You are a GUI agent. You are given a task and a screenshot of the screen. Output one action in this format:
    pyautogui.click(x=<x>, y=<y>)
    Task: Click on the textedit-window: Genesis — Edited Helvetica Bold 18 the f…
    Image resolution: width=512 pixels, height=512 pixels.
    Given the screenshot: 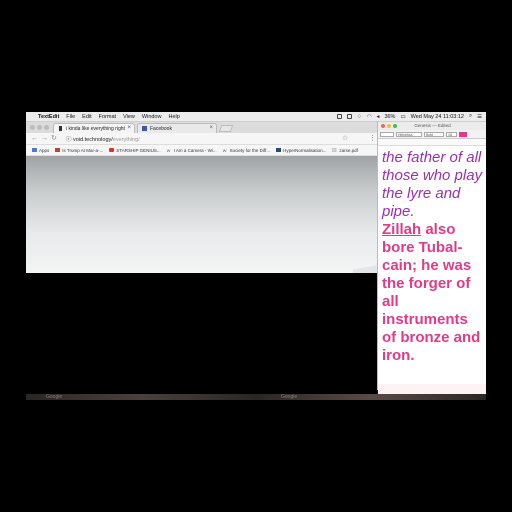 What is the action you would take?
    pyautogui.click(x=431, y=261)
    